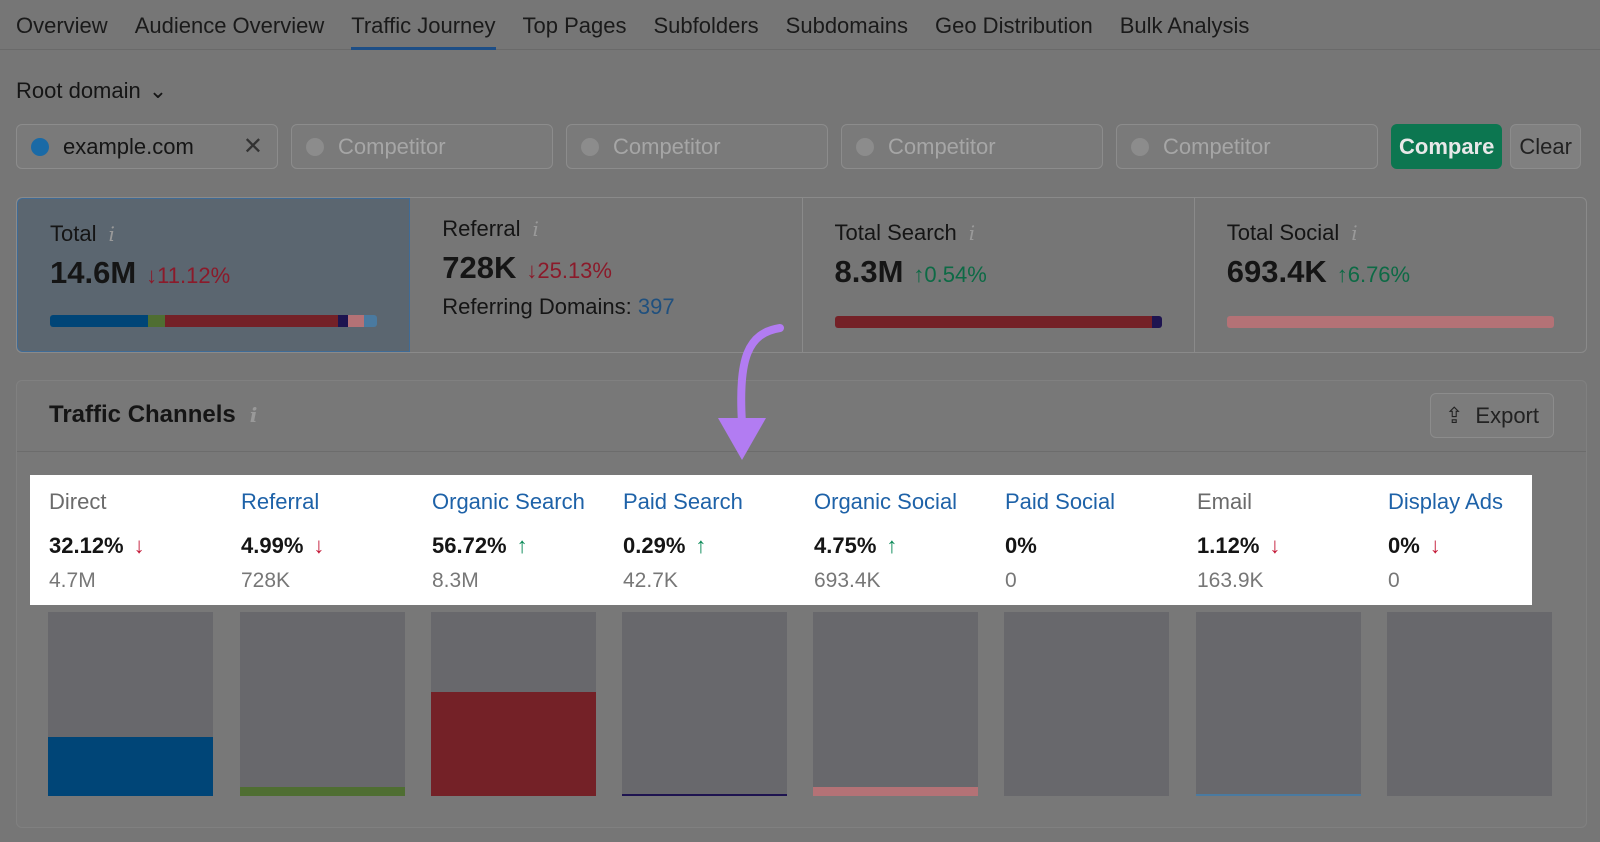 Image resolution: width=1600 pixels, height=842 pixels. I want to click on channel-name: Direct, so click(78, 501).